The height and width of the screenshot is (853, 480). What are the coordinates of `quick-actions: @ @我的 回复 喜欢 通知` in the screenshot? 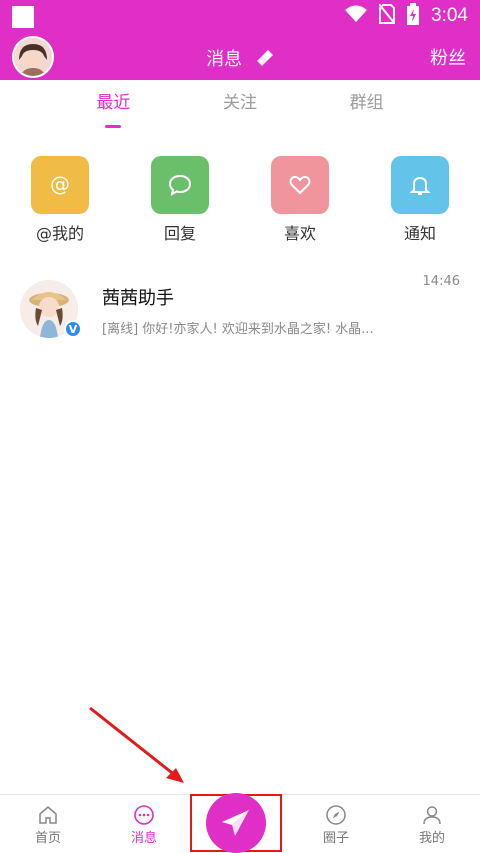 It's located at (240, 200).